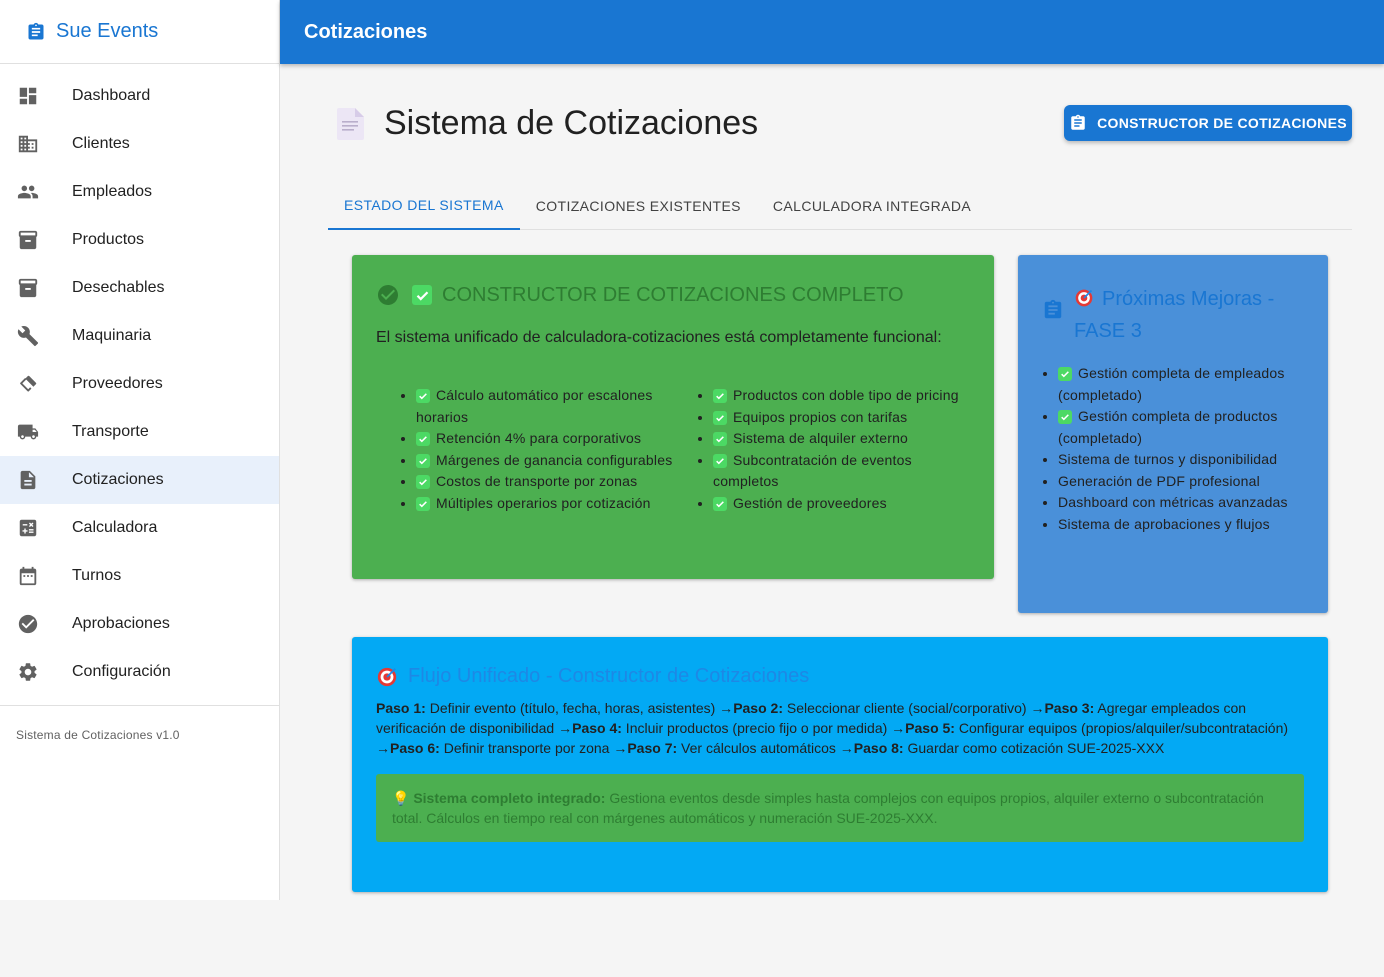  Describe the element at coordinates (652, 748) in the screenshot. I see `step-label: Paso 7:` at that location.